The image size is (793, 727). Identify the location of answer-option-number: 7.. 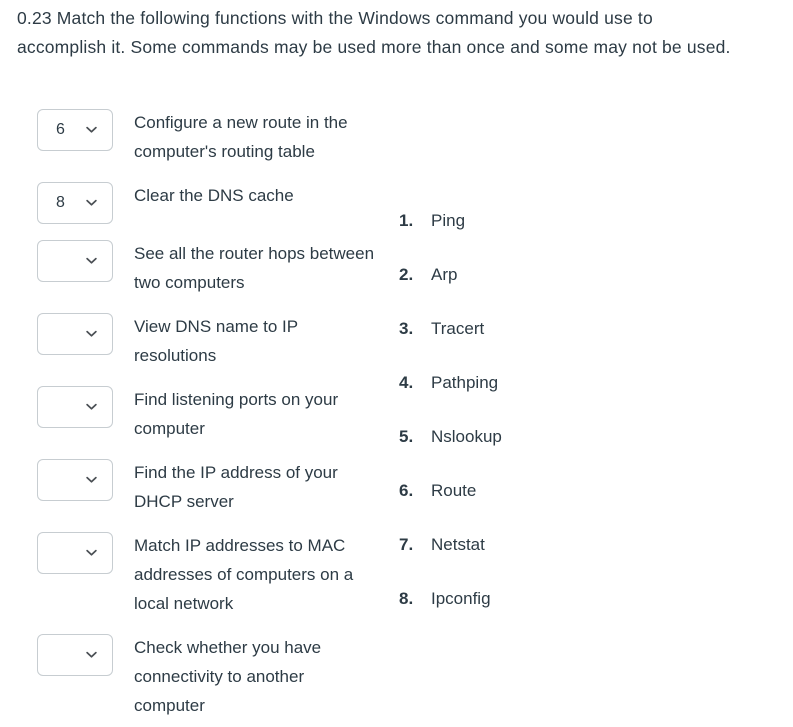
(406, 544).